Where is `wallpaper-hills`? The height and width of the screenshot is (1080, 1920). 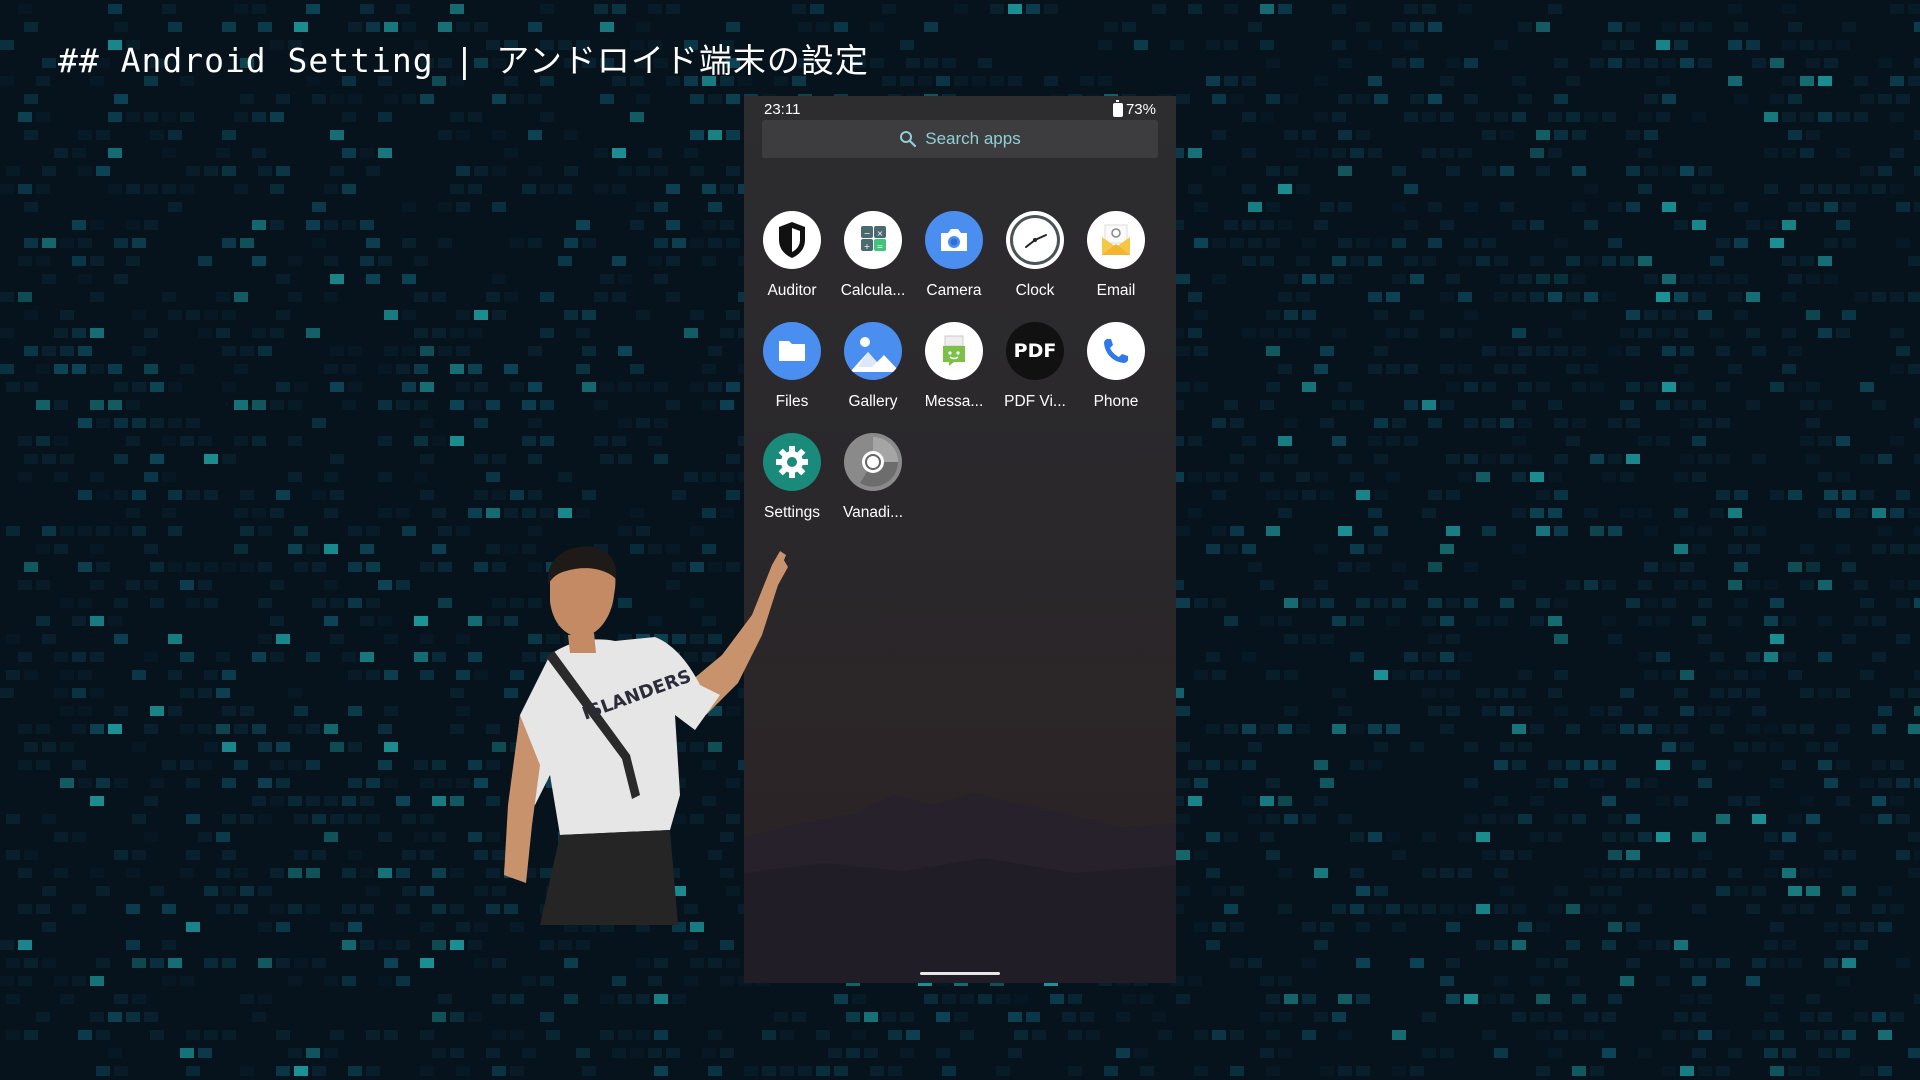
wallpaper-hills is located at coordinates (960, 888).